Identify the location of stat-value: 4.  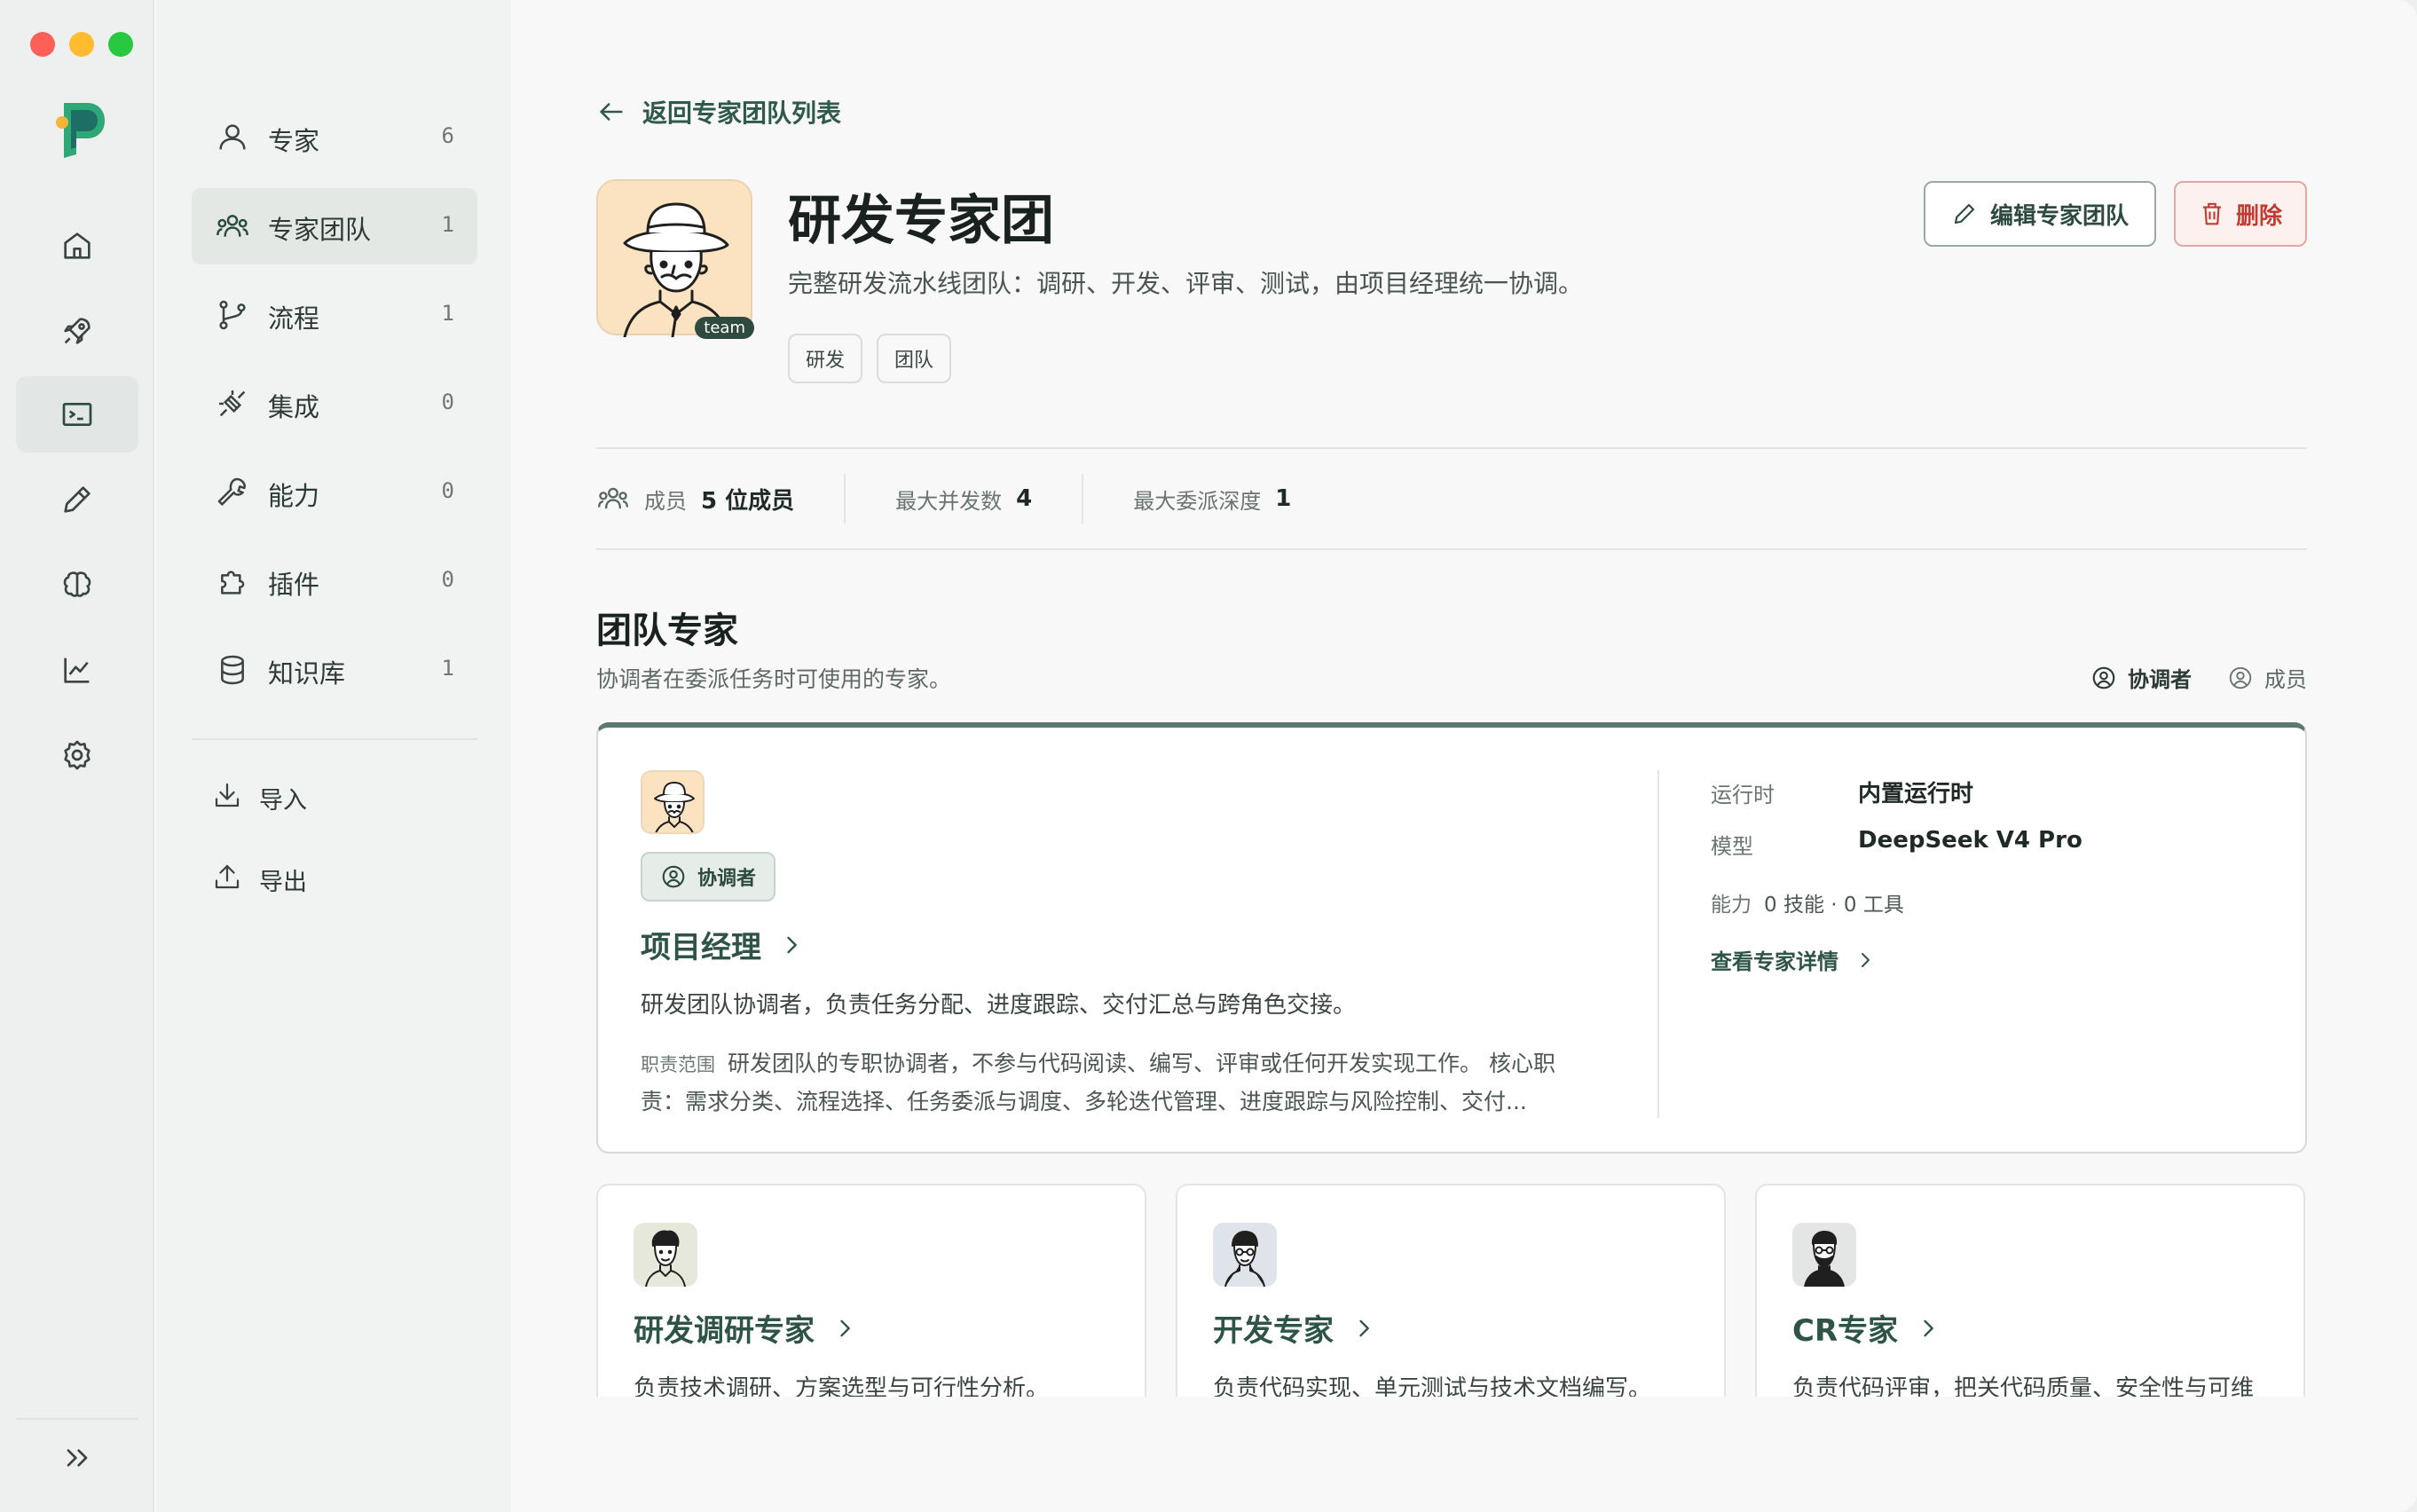
(1024, 499).